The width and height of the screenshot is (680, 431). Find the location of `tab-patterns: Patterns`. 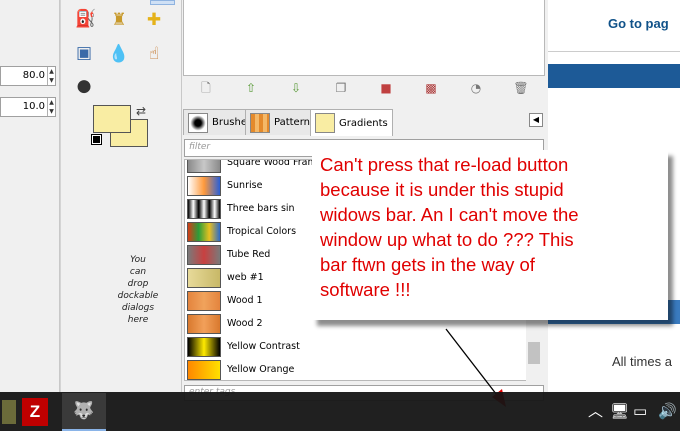

tab-patterns: Patterns is located at coordinates (283, 122).